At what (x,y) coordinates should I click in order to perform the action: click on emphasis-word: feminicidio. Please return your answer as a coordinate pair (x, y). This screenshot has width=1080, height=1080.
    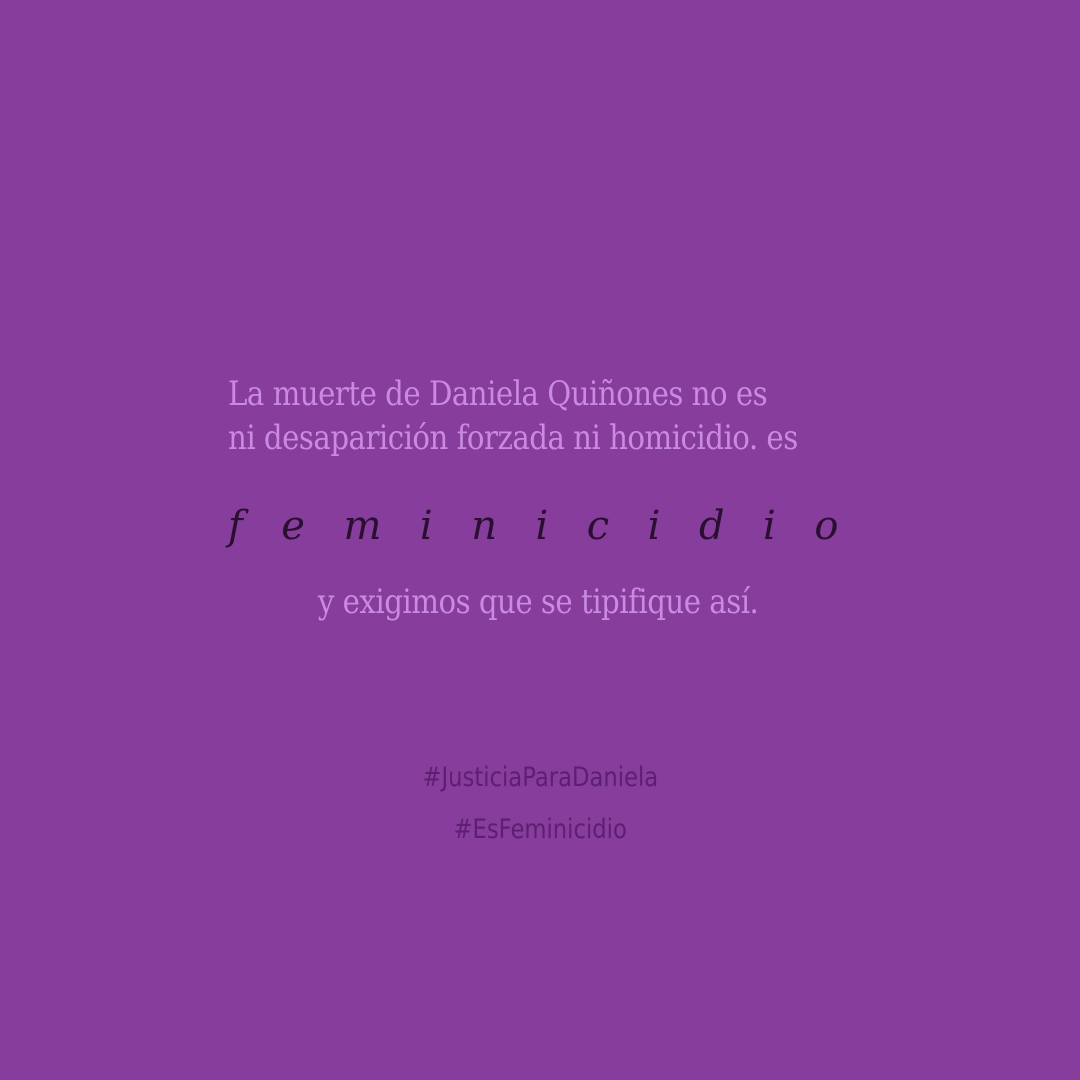
    Looking at the image, I should click on (552, 526).